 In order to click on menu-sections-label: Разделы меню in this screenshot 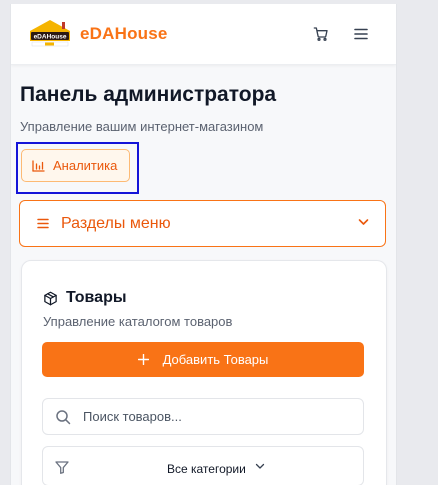, I will do `click(116, 223)`.